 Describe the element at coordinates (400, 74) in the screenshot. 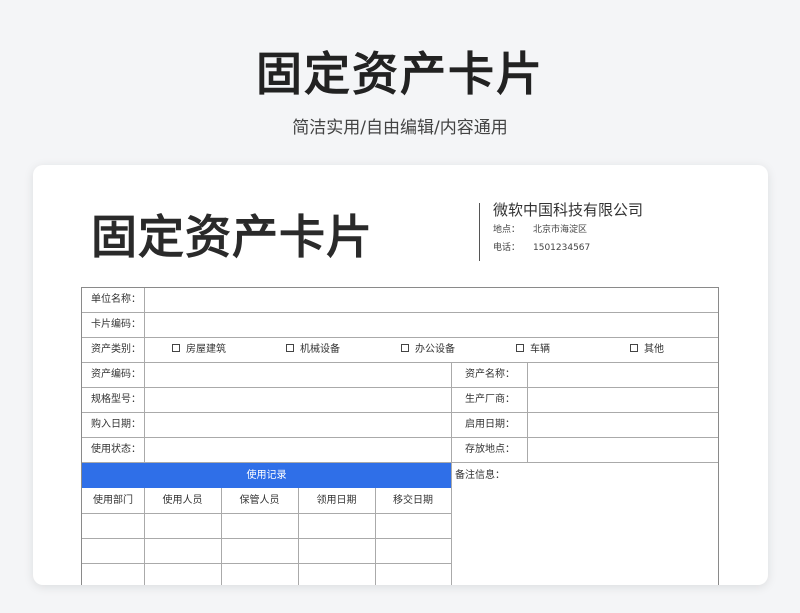

I see `hero-title: 固定资产卡片` at that location.